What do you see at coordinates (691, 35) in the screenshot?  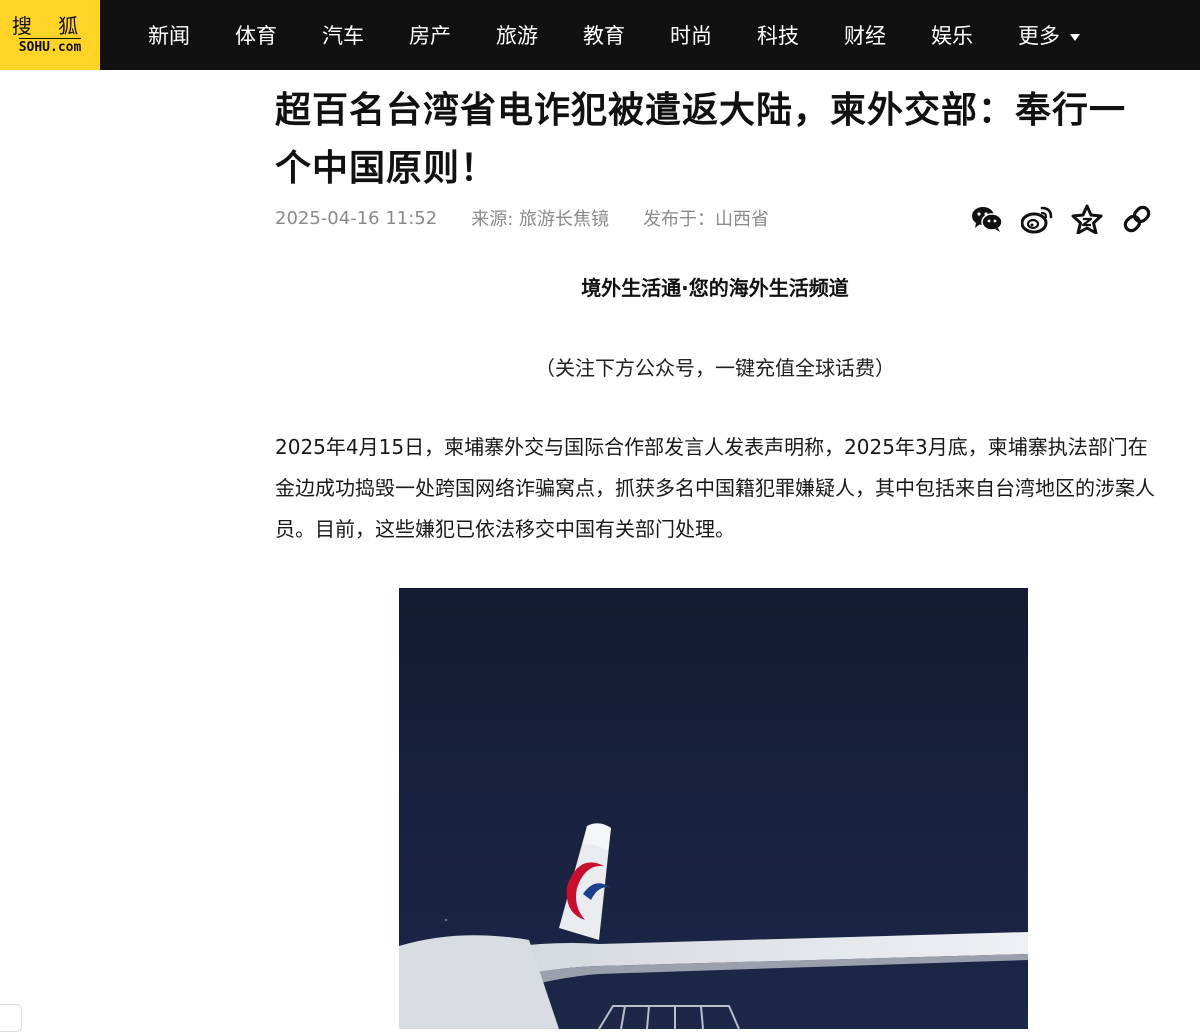 I see `nav-item-fashion: 时尚` at bounding box center [691, 35].